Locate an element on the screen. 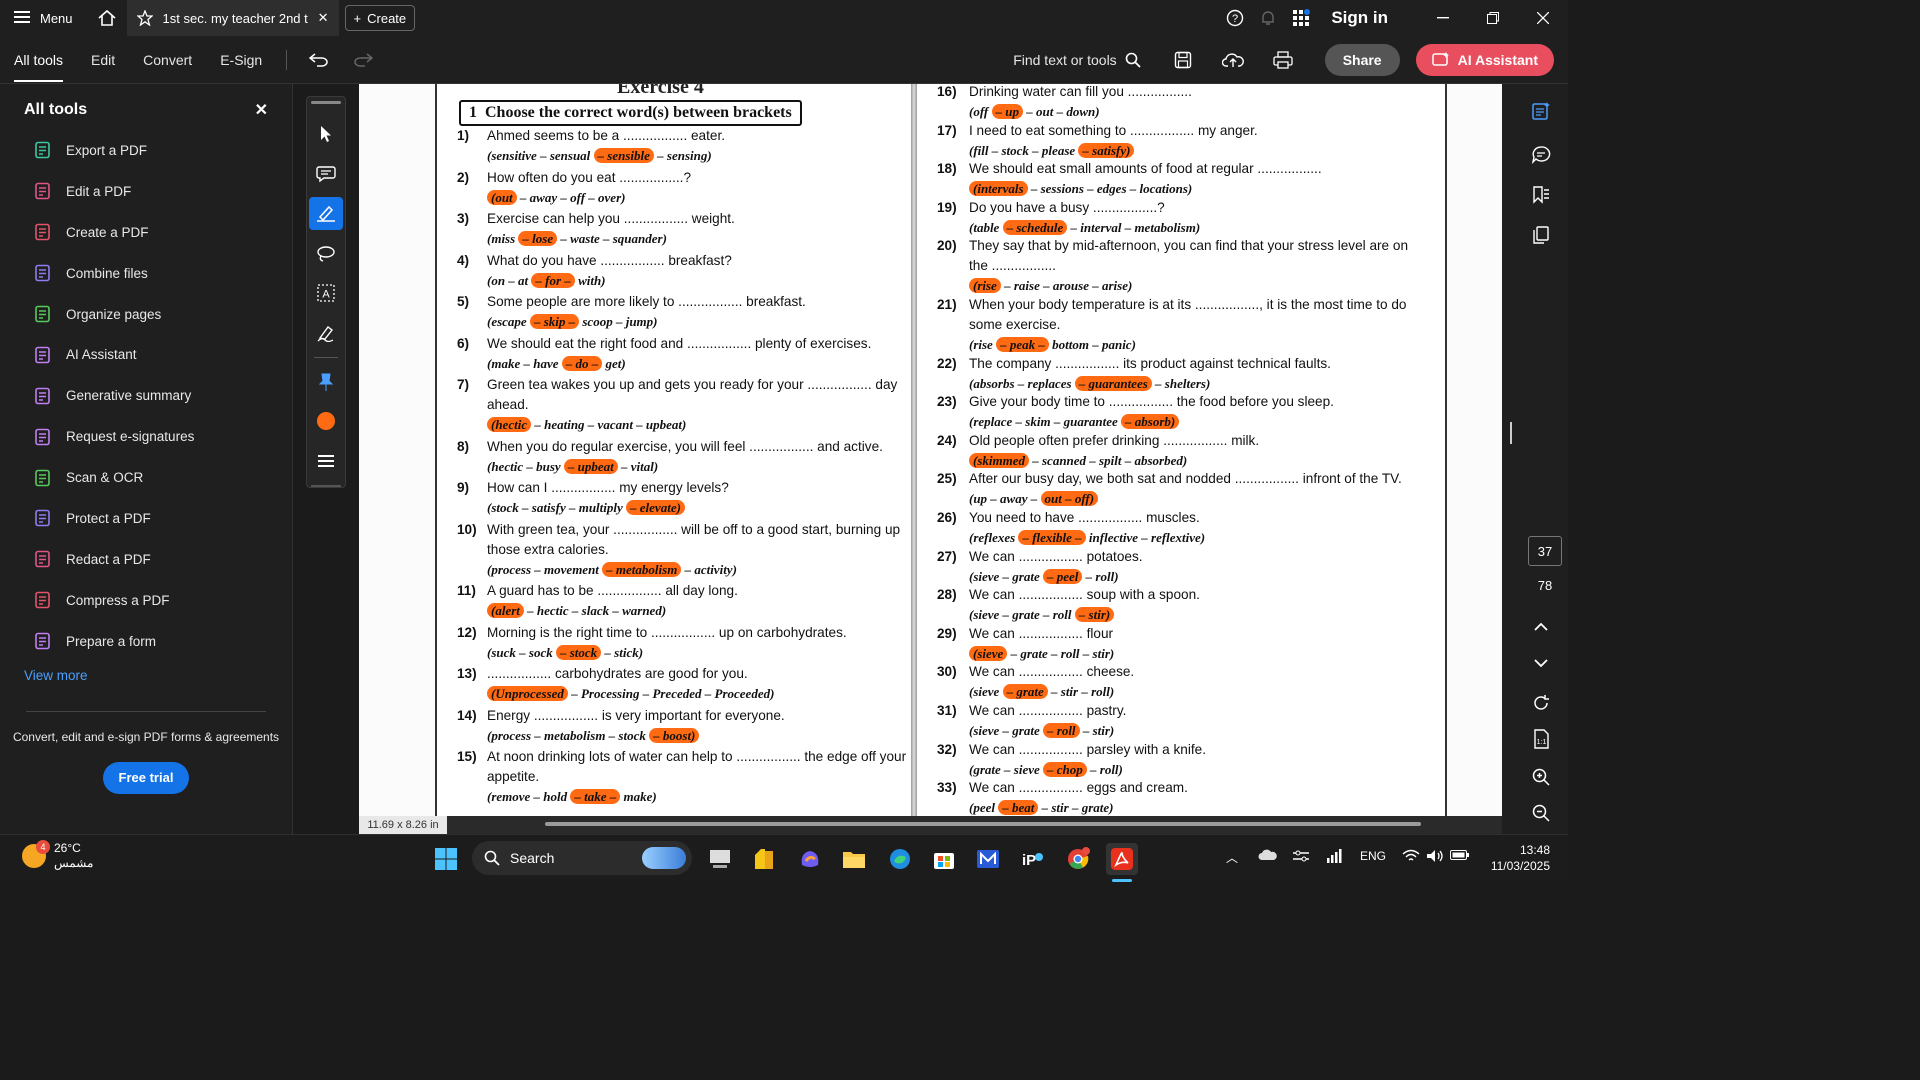 Image resolution: width=1920 pixels, height=1080 pixels. onedrive-icon is located at coordinates (1268, 856).